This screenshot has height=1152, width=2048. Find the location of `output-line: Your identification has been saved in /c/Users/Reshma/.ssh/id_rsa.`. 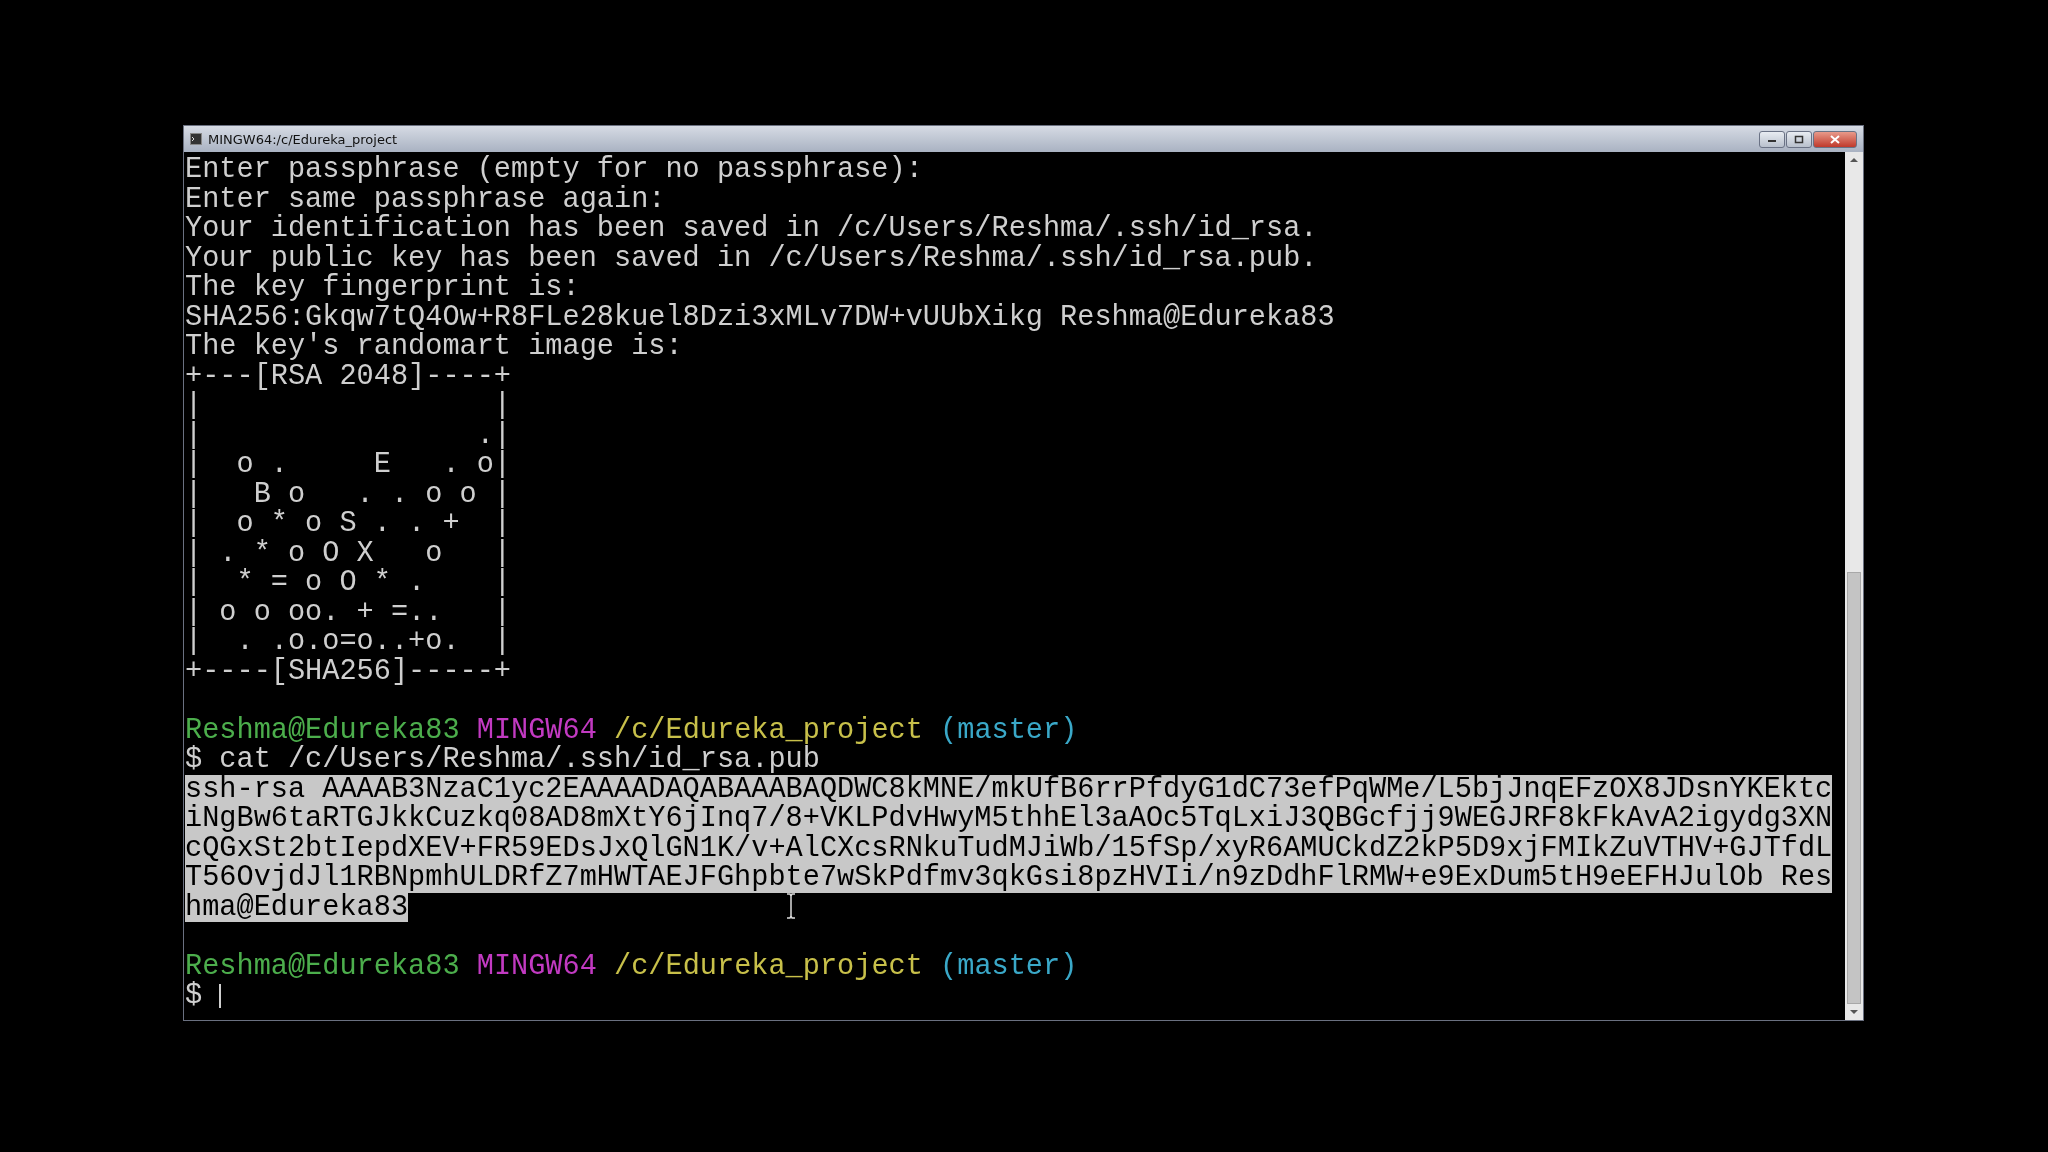

output-line: Your identification has been saved in /c/Users/Reshma/.ssh/id_rsa. is located at coordinates (751, 229).